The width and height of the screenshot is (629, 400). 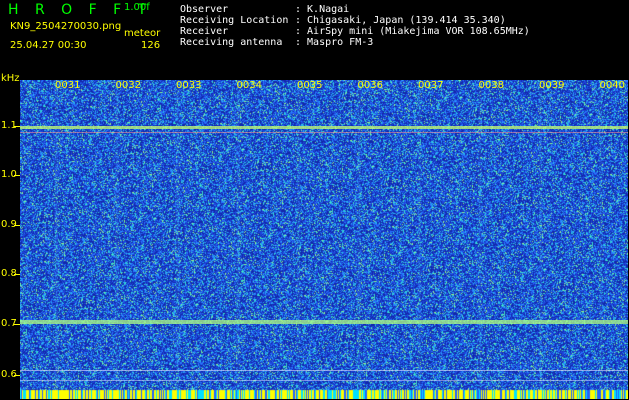 I want to click on x-tick-label: 0036, so click(x=370, y=85).